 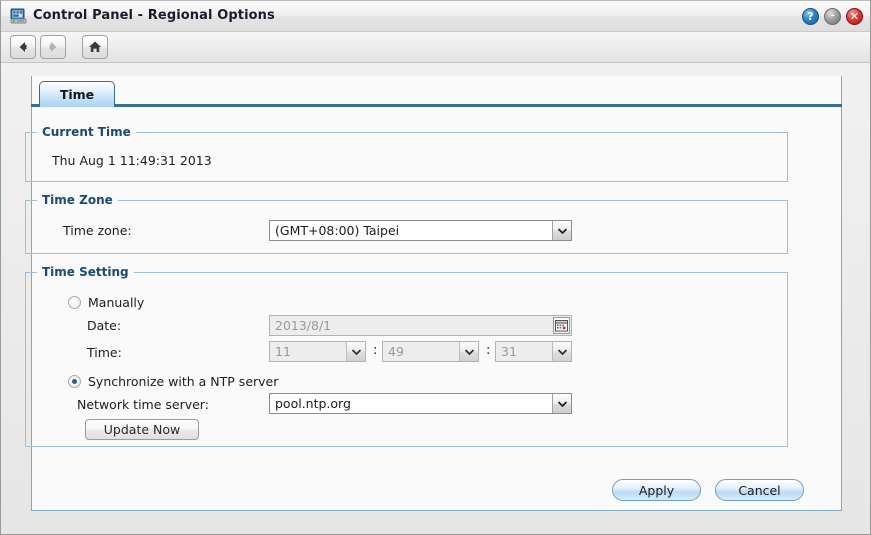 I want to click on time-zone-legend: Time Zone, so click(x=77, y=200).